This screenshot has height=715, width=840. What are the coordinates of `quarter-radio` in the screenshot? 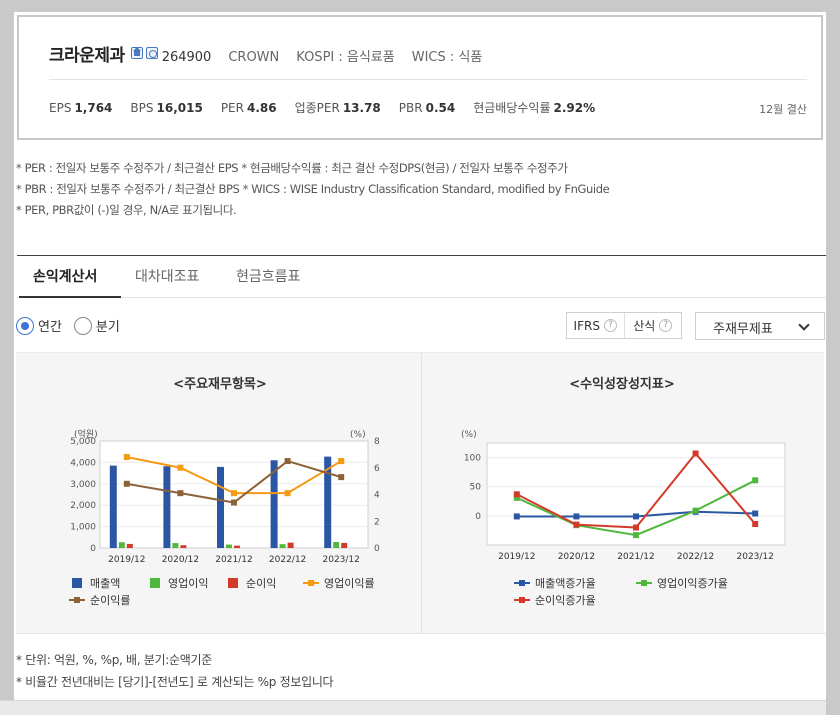 It's located at (82, 325).